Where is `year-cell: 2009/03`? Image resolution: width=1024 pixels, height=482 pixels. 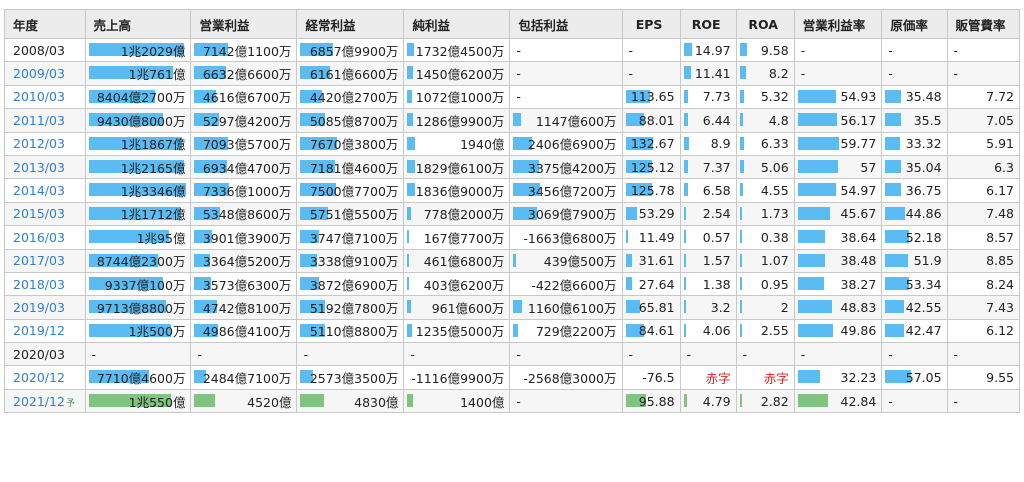
year-cell: 2009/03 is located at coordinates (45, 73).